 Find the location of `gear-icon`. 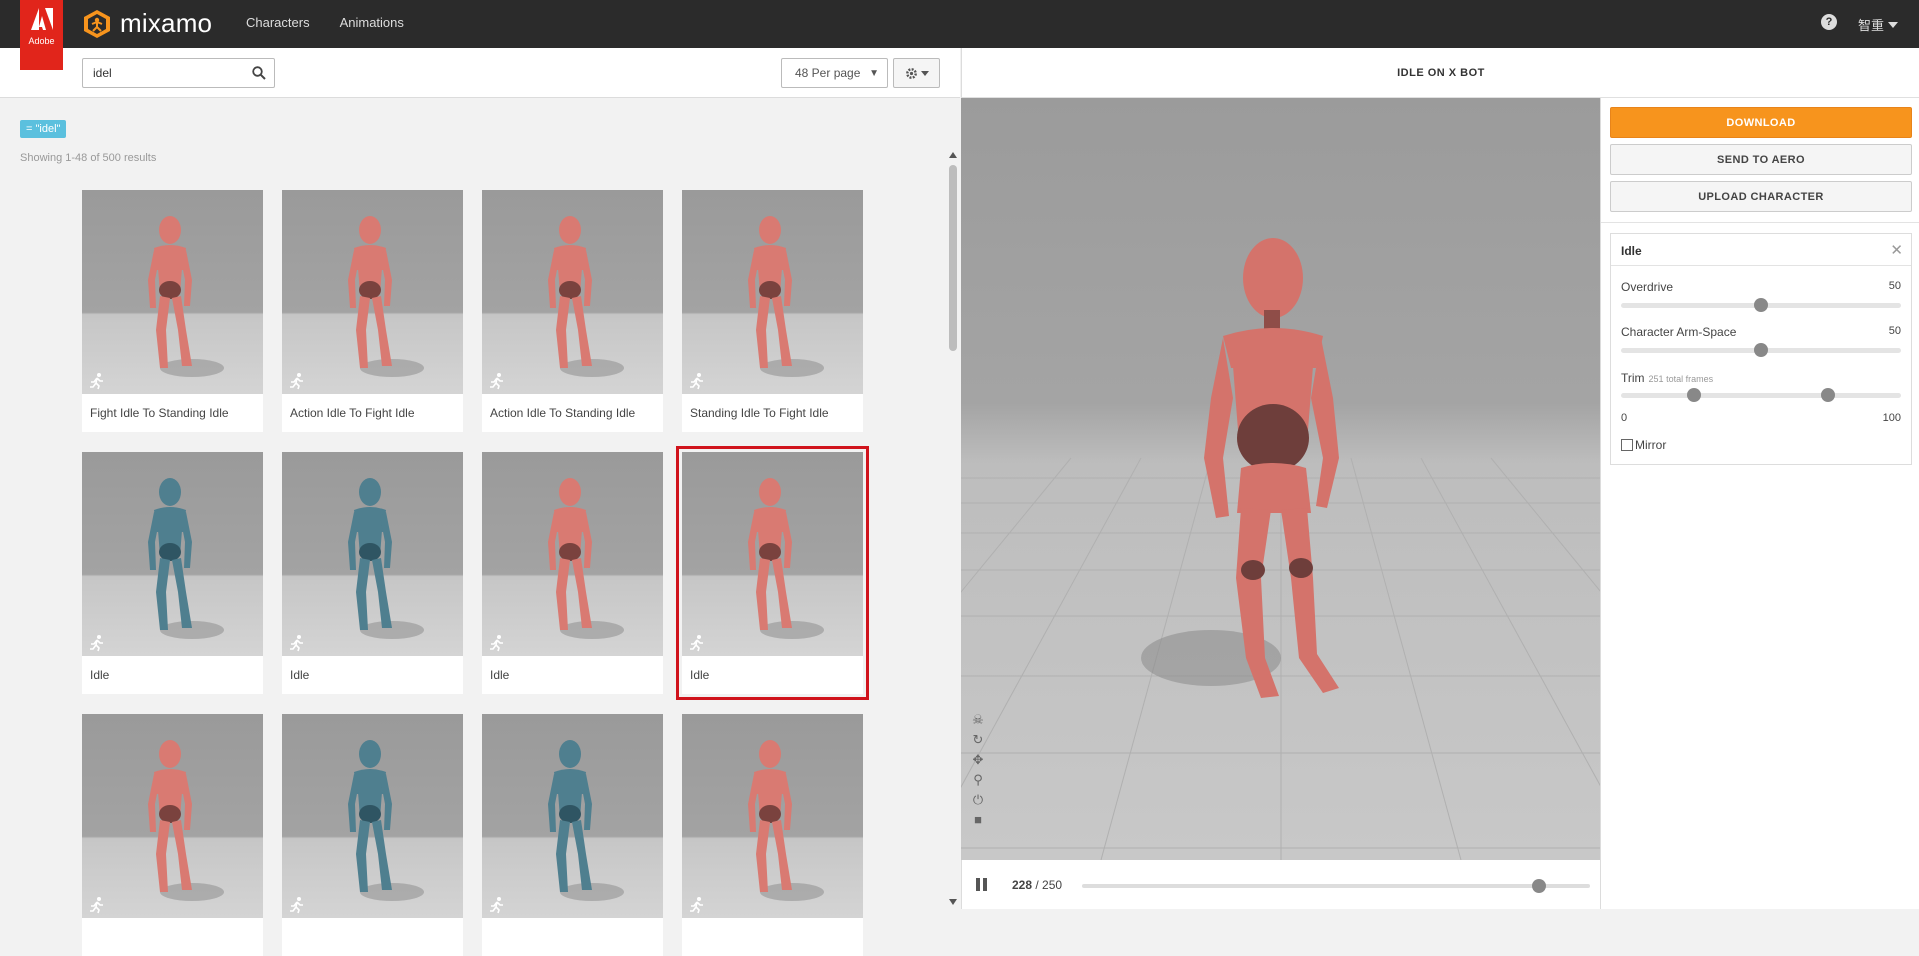

gear-icon is located at coordinates (911, 73).